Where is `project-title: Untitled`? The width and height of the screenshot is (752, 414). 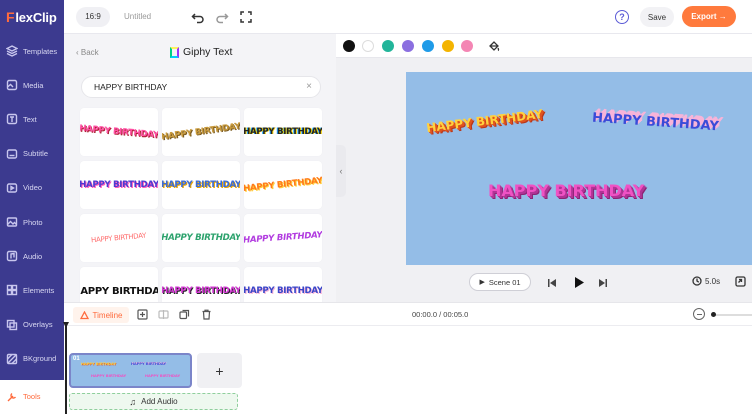 project-title: Untitled is located at coordinates (137, 16).